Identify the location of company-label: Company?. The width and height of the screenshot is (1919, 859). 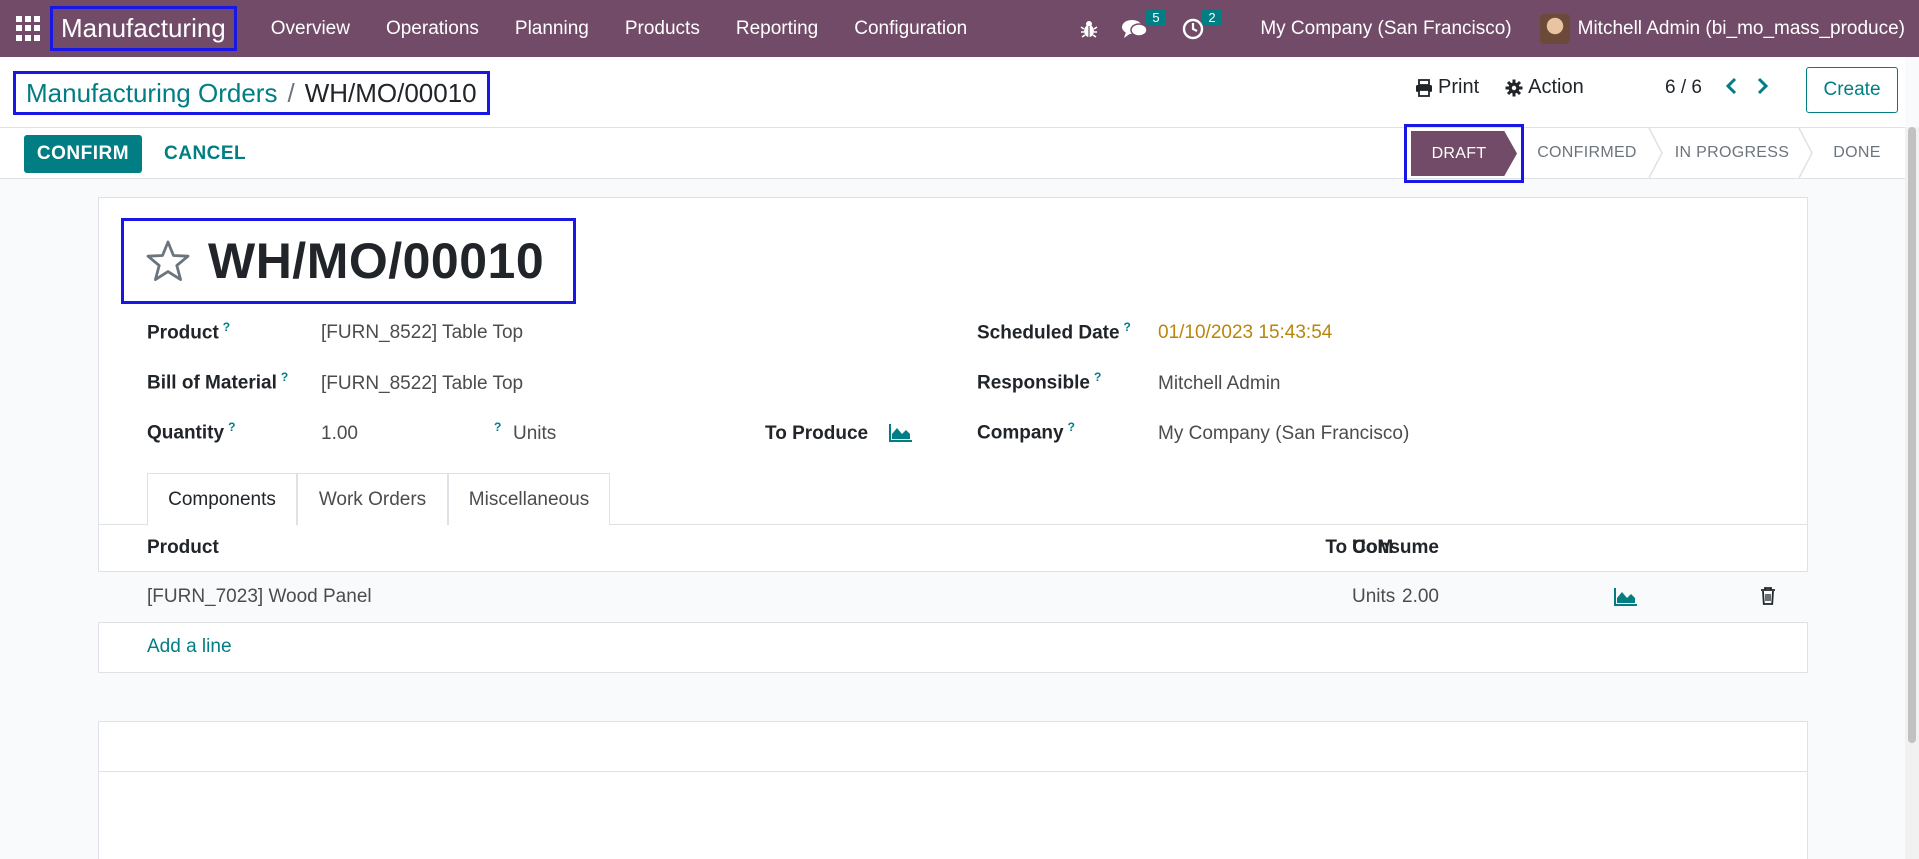
(1026, 432).